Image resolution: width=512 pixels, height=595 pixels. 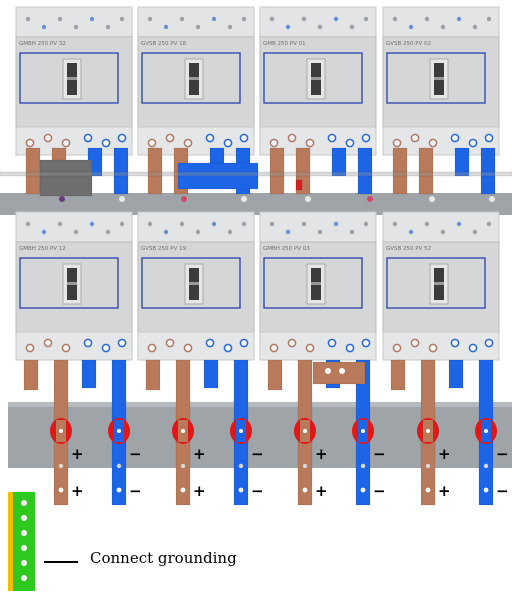 I want to click on breaker-top-2: GVSB 250 PV 18, so click(x=196, y=81).